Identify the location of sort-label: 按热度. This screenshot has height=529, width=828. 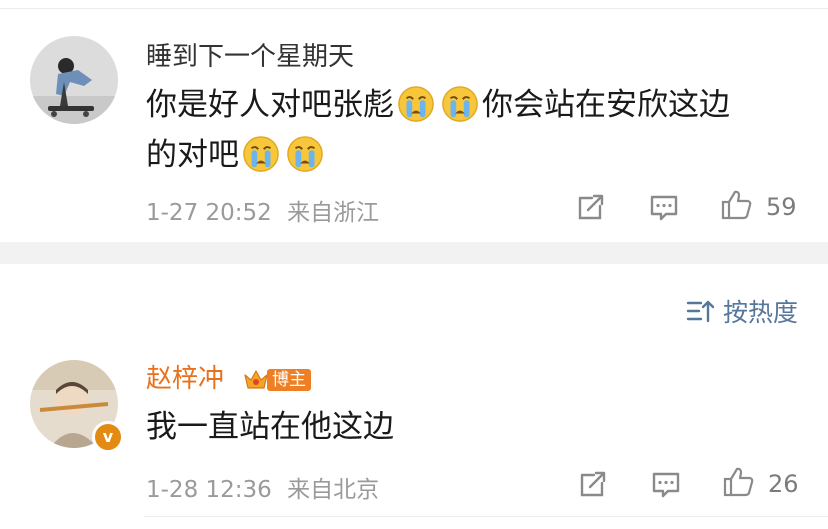
(760, 312).